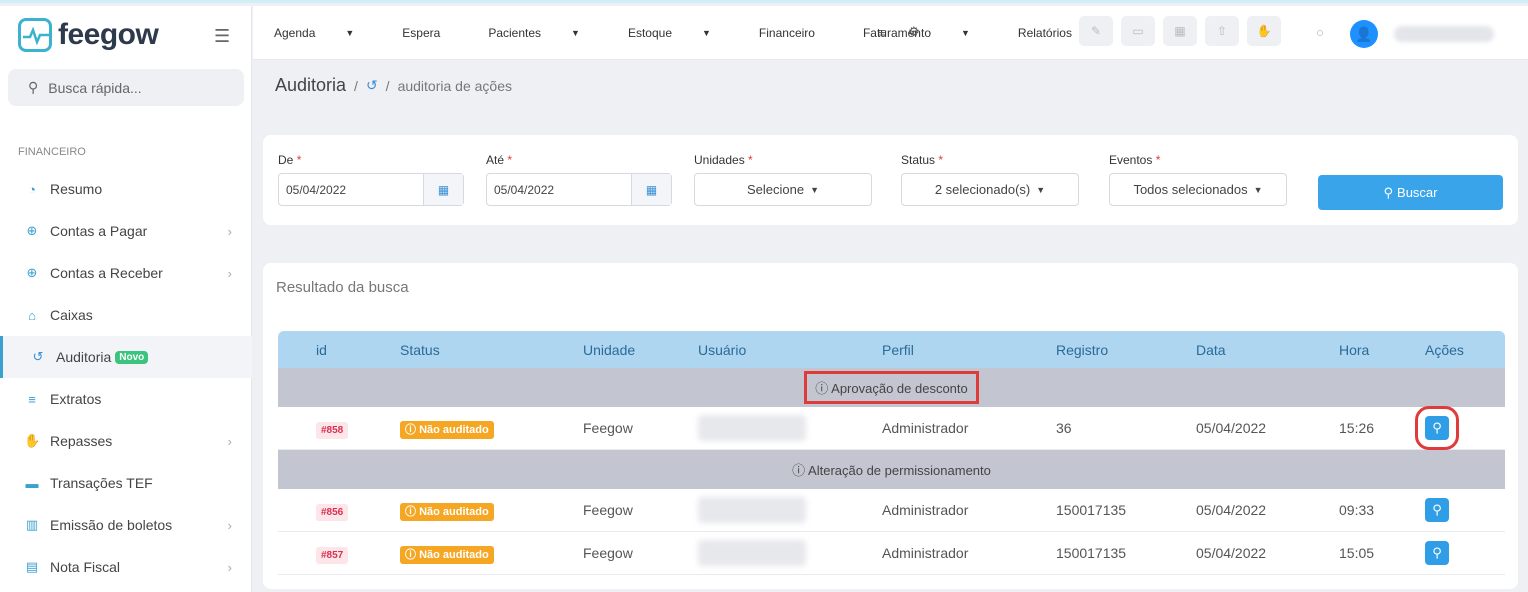 This screenshot has height=592, width=1528. Describe the element at coordinates (1138, 31) in the screenshot. I see `chat-icon: ▭` at that location.